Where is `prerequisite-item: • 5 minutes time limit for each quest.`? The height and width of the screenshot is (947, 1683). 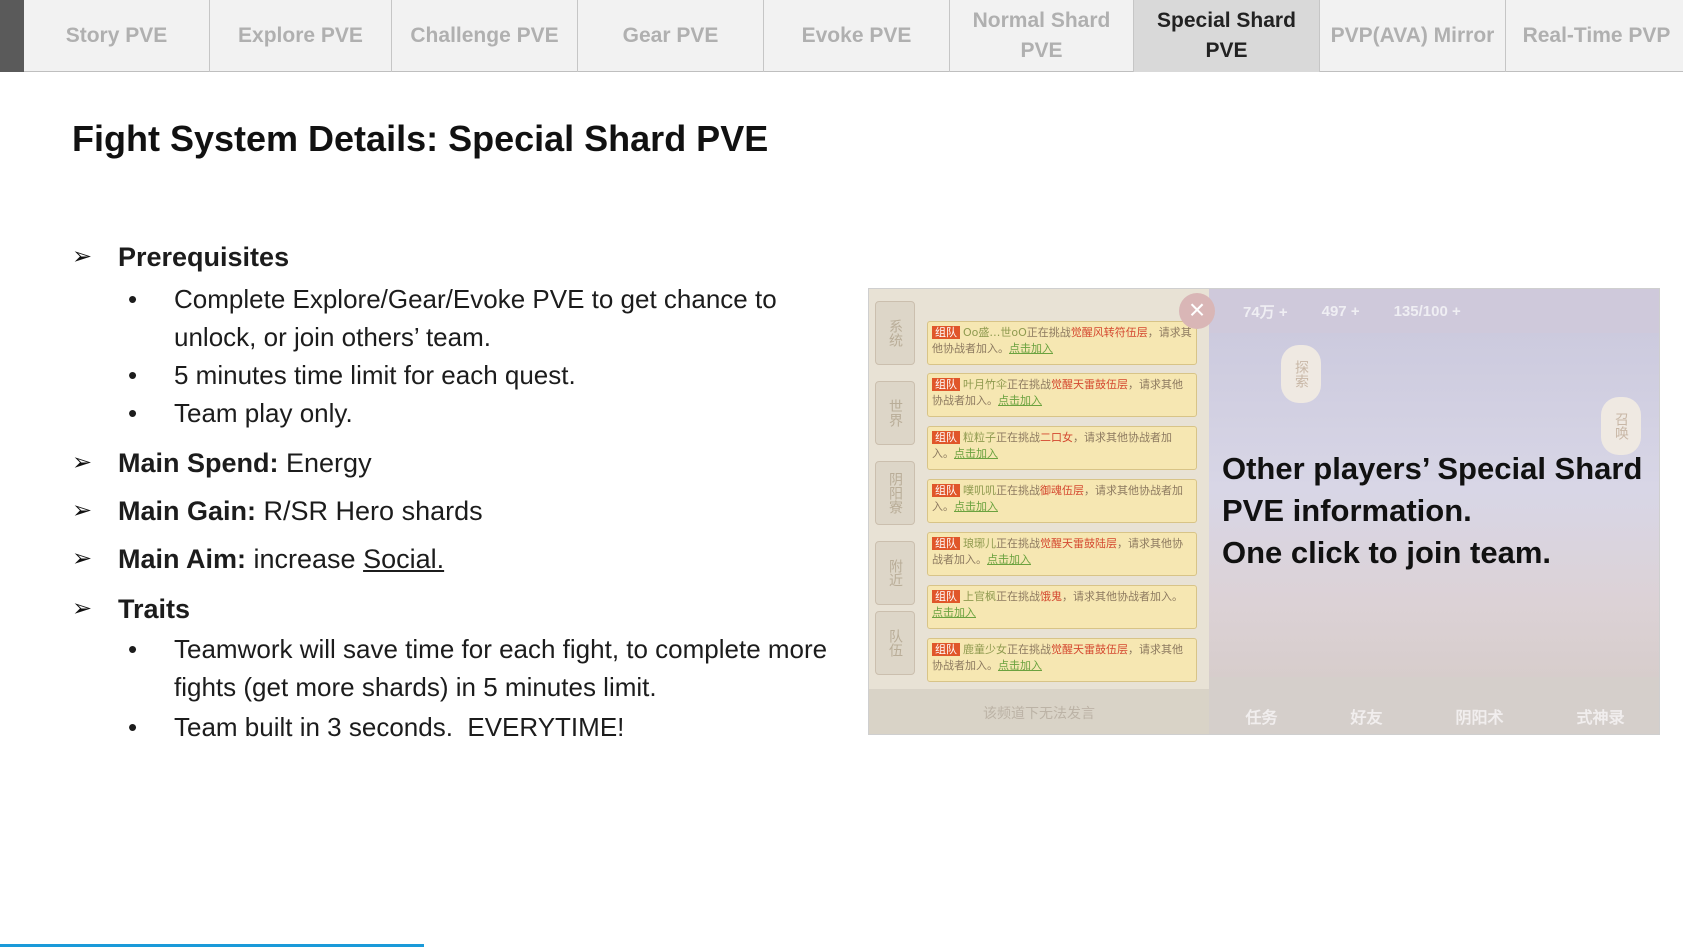 prerequisite-item: • 5 minutes time limit for each quest. is located at coordinates (452, 375).